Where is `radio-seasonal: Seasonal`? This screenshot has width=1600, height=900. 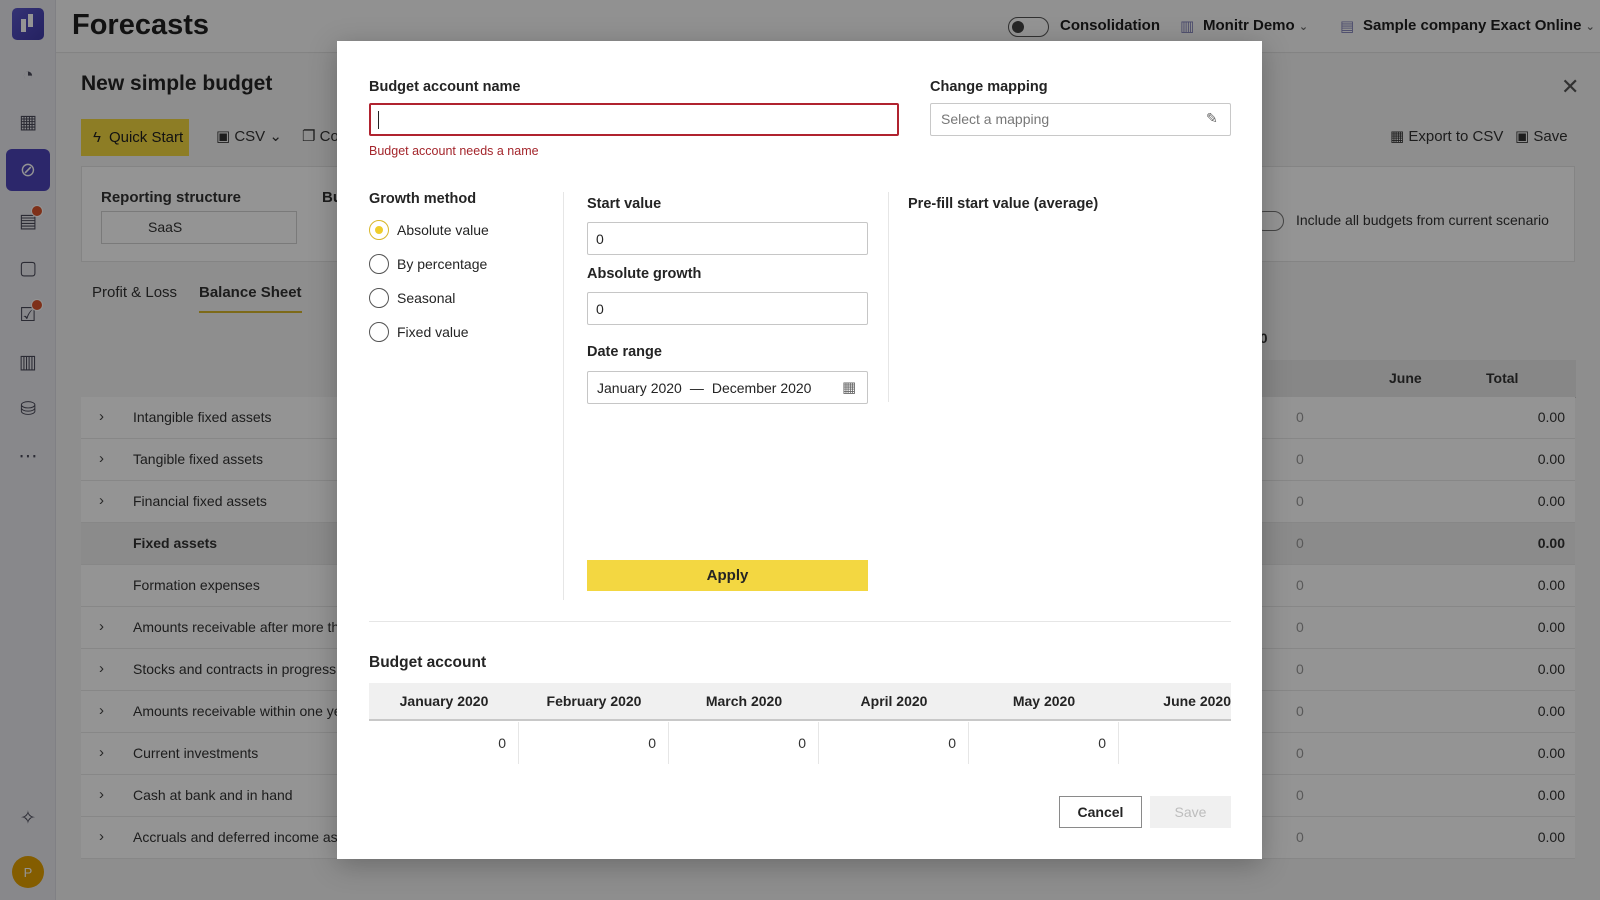
radio-seasonal: Seasonal is located at coordinates (412, 298).